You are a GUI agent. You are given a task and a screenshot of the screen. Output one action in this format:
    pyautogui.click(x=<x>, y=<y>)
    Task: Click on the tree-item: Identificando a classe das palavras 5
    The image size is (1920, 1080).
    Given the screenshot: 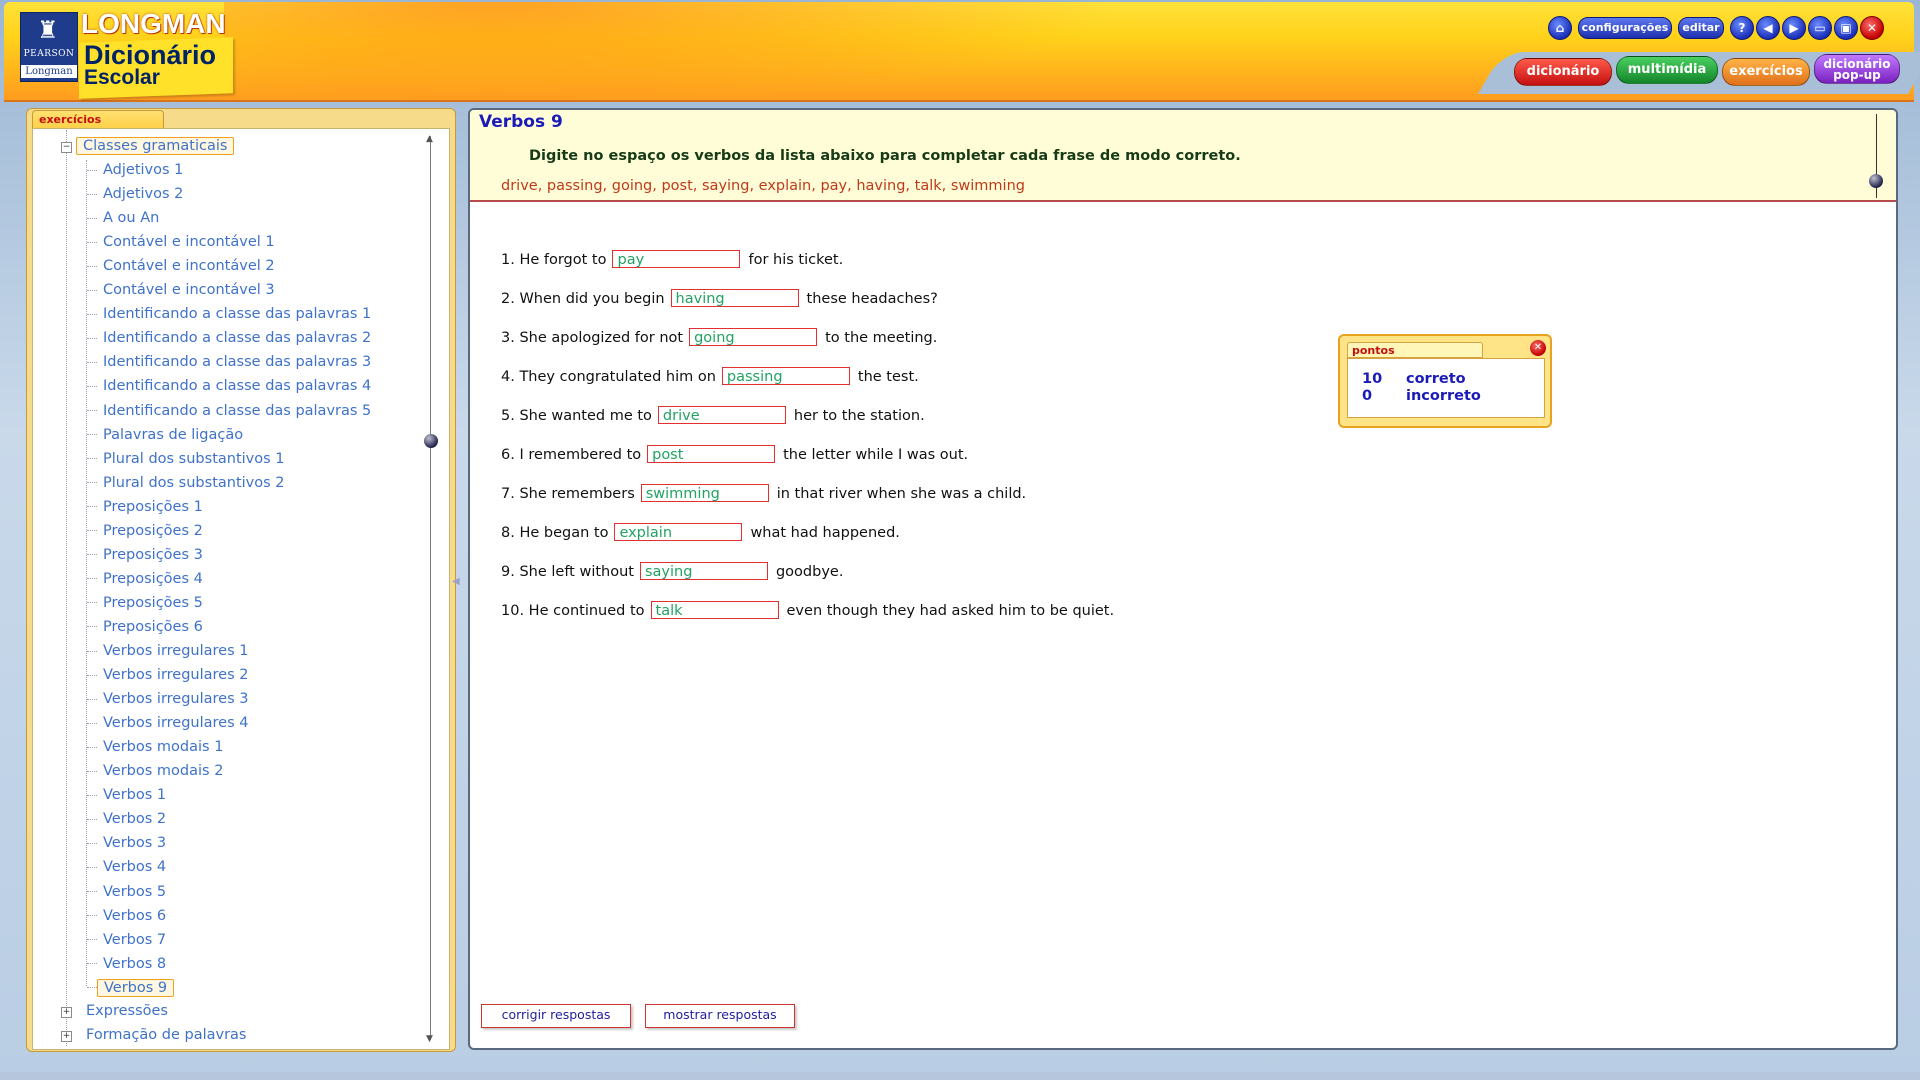 What is the action you would take?
    pyautogui.click(x=229, y=411)
    